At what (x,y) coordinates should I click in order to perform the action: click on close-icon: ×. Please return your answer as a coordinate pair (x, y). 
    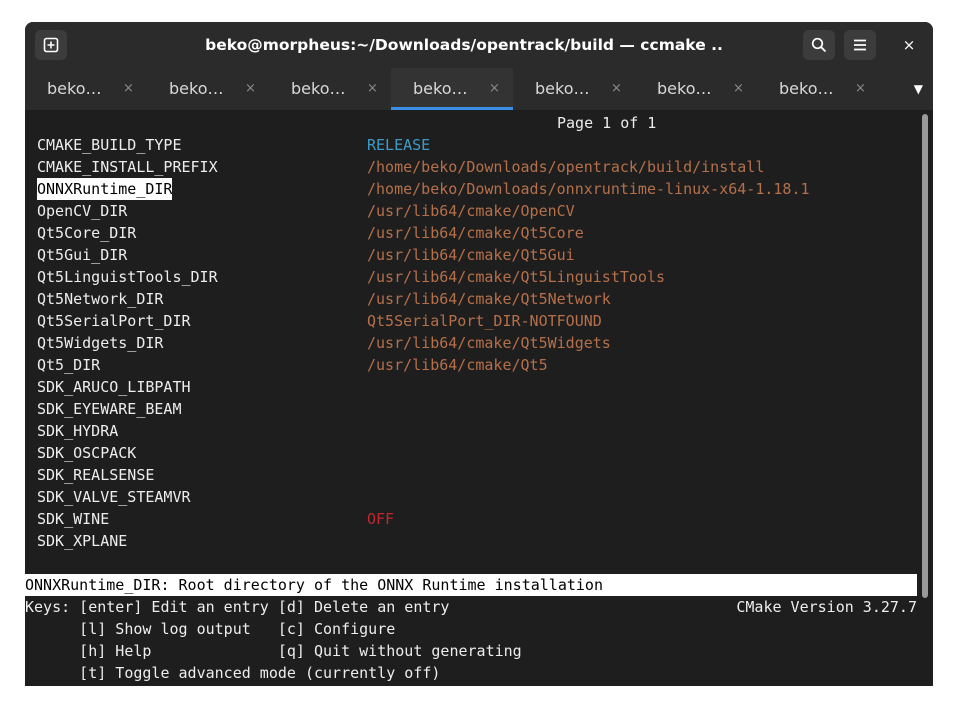
    Looking at the image, I should click on (909, 45).